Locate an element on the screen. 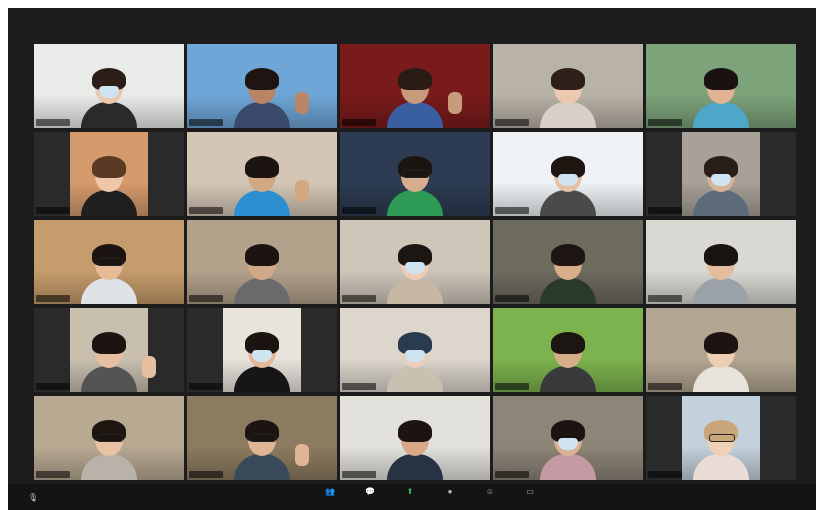 This screenshot has width=816, height=510. share-screen-icon: ⬆ is located at coordinates (410, 491).